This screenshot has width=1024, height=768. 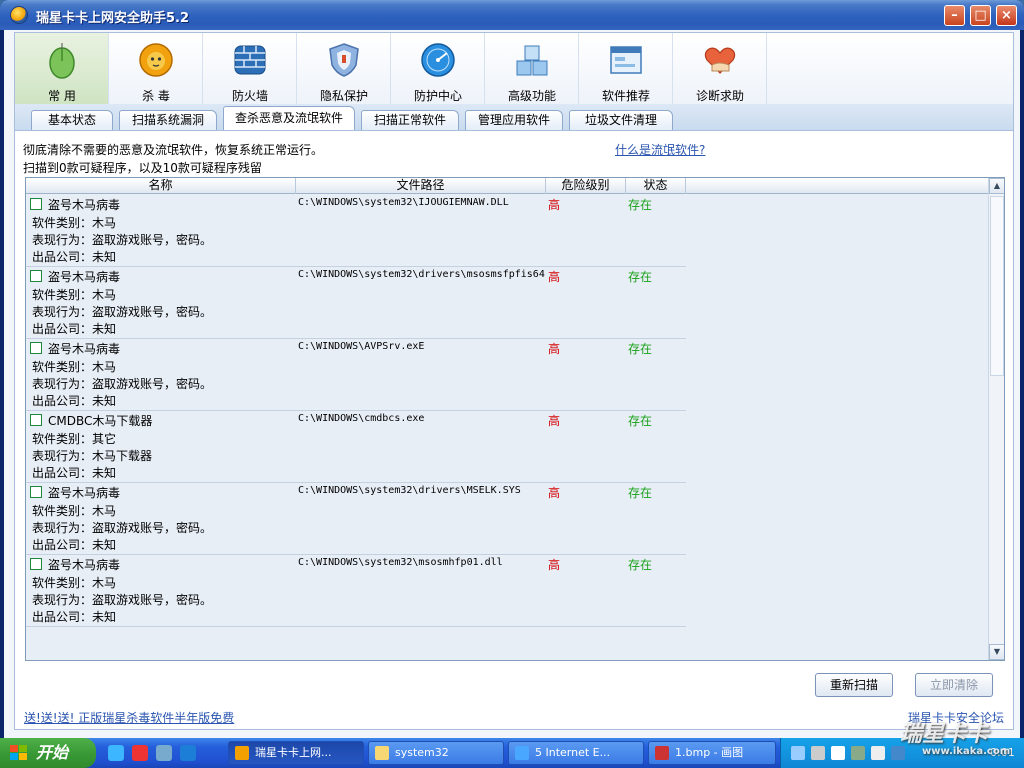 I want to click on toolbar-item-common: 常 用, so click(x=62, y=69).